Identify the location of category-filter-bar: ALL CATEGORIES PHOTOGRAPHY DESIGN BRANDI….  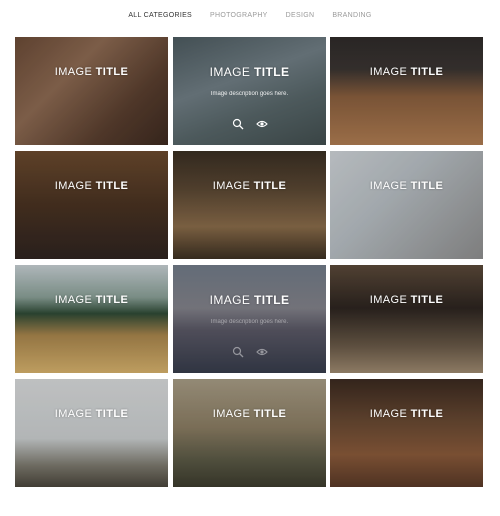
(250, 15).